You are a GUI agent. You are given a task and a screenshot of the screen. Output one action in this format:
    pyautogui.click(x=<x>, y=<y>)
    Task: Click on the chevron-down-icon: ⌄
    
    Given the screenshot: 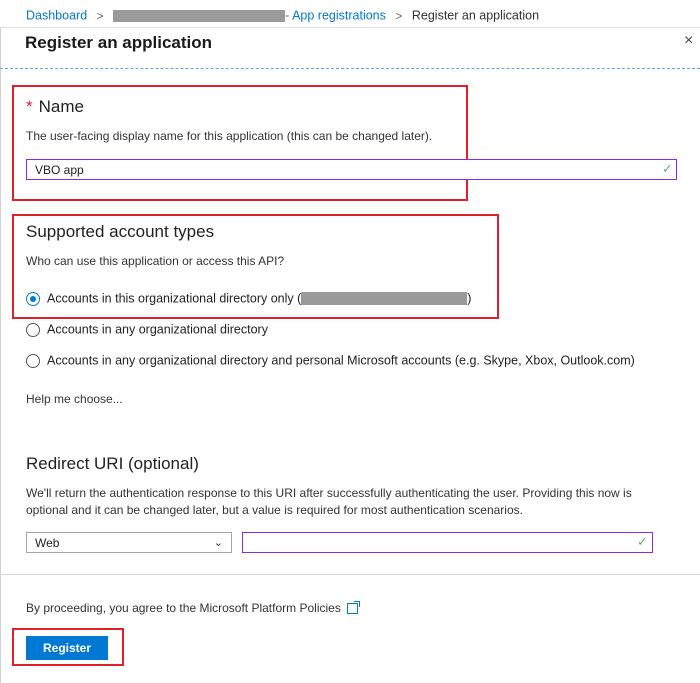 What is the action you would take?
    pyautogui.click(x=218, y=543)
    